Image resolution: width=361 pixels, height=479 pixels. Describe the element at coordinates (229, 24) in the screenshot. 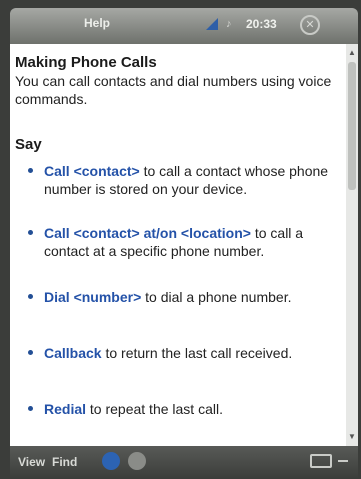

I see `speaker-icon: ♪` at that location.